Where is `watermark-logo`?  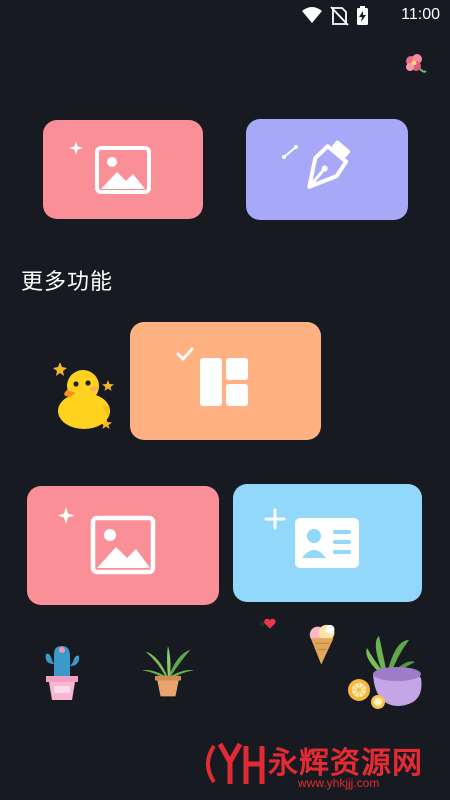
watermark-logo is located at coordinates (235, 763).